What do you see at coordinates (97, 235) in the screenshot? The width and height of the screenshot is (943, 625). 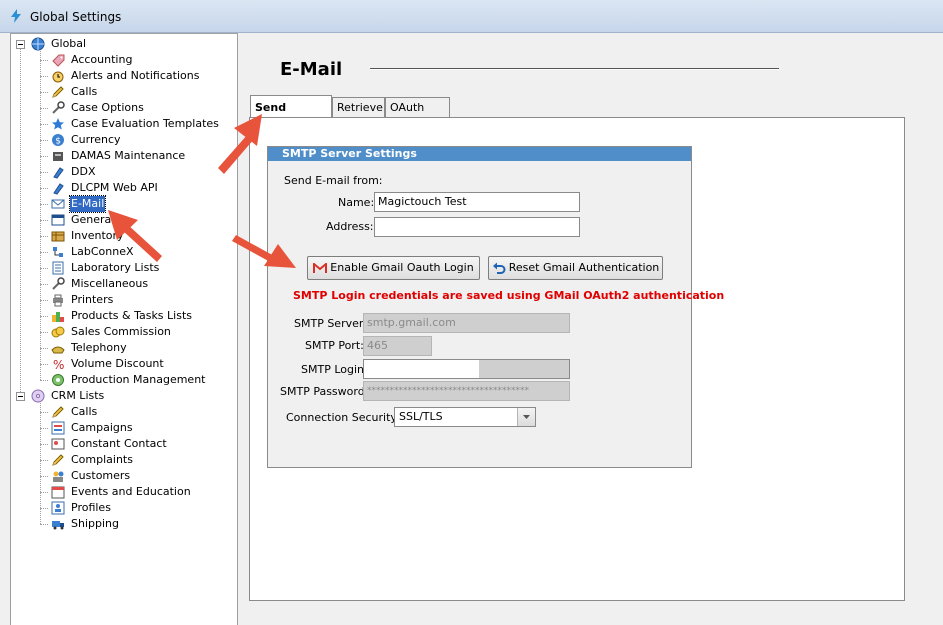 I see `tree-item-label: Inventory` at bounding box center [97, 235].